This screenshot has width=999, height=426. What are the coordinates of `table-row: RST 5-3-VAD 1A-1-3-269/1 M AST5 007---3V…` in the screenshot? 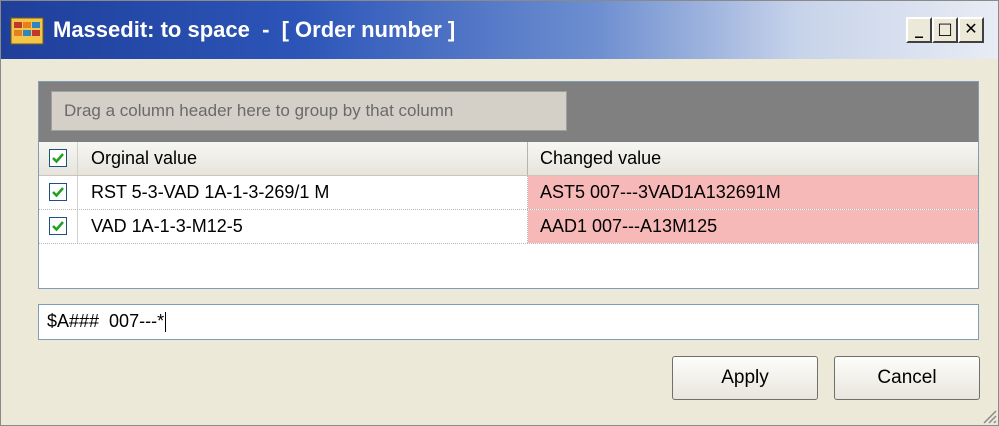 It's located at (508, 193).